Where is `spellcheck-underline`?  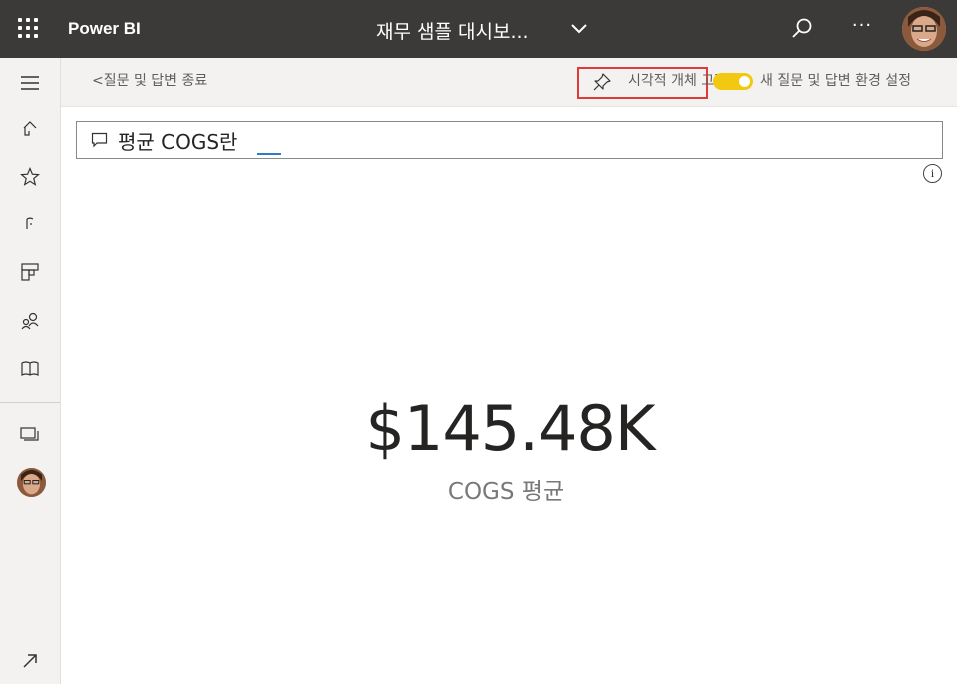
spellcheck-underline is located at coordinates (269, 154).